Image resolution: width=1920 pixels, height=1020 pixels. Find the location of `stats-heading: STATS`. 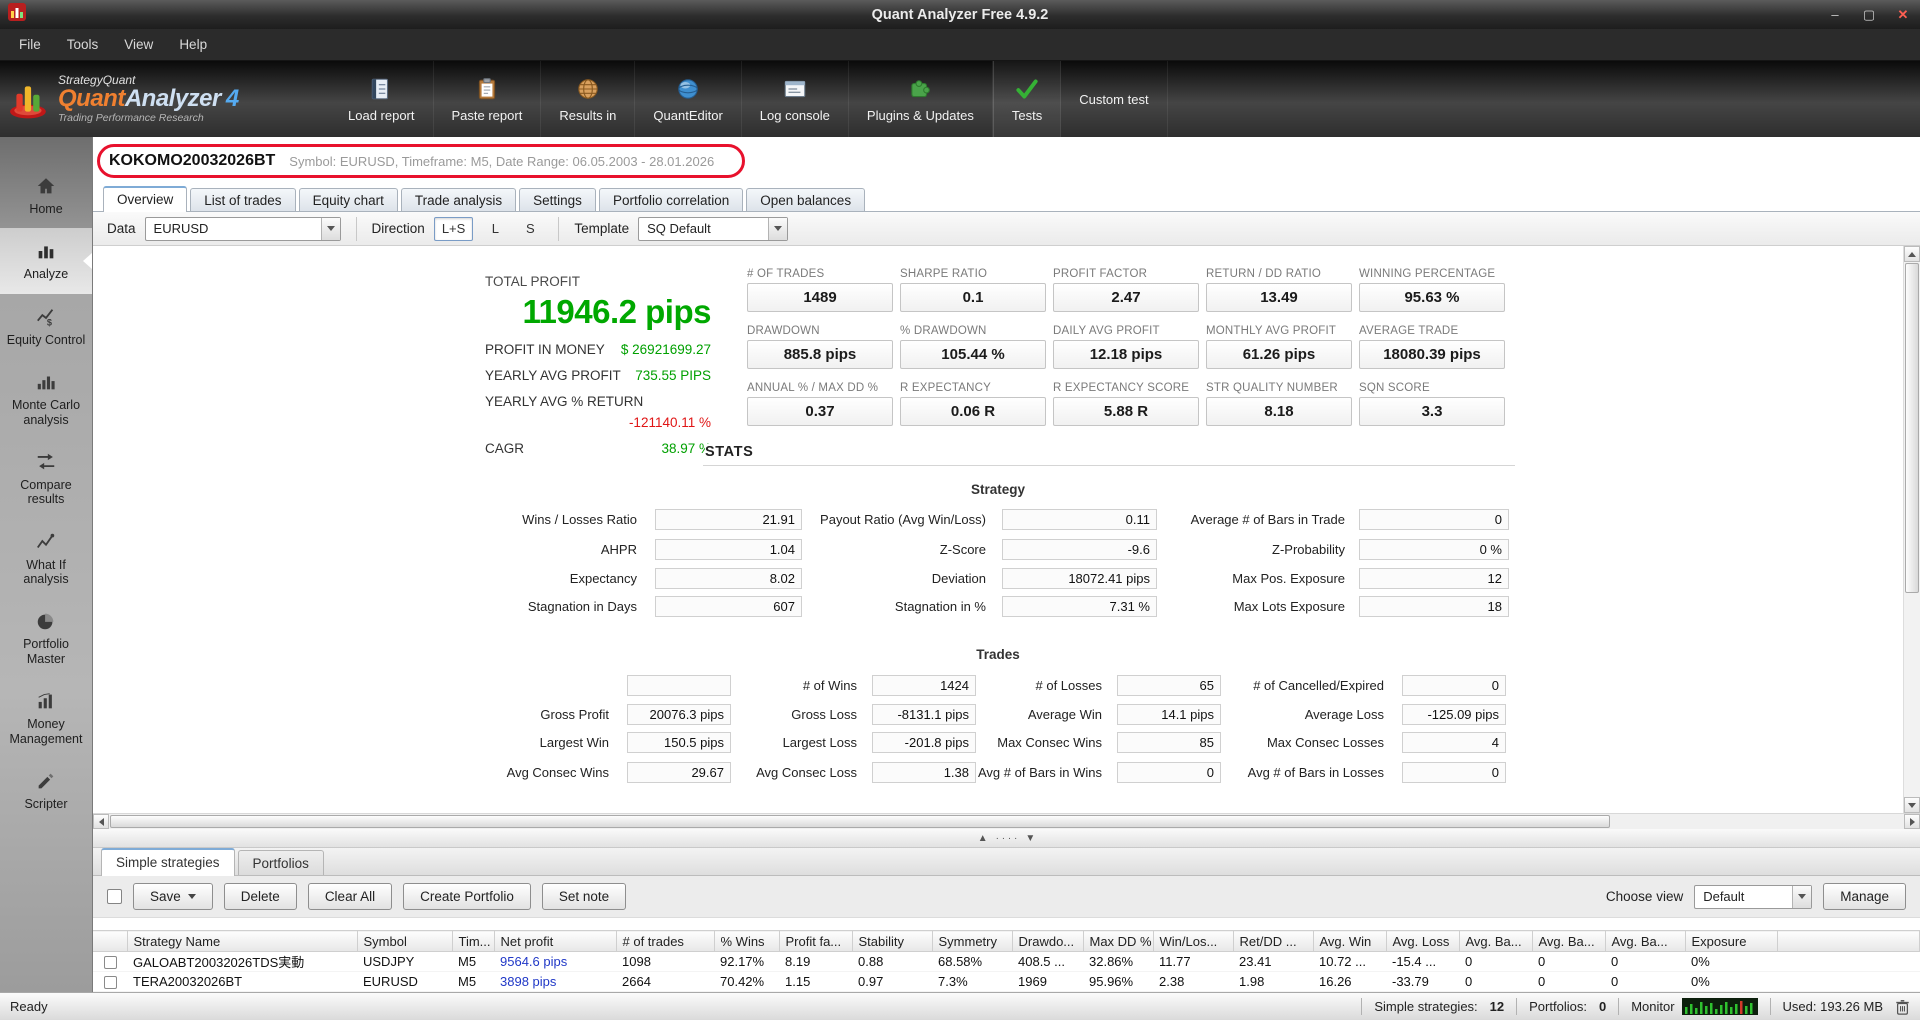

stats-heading: STATS is located at coordinates (733, 452).